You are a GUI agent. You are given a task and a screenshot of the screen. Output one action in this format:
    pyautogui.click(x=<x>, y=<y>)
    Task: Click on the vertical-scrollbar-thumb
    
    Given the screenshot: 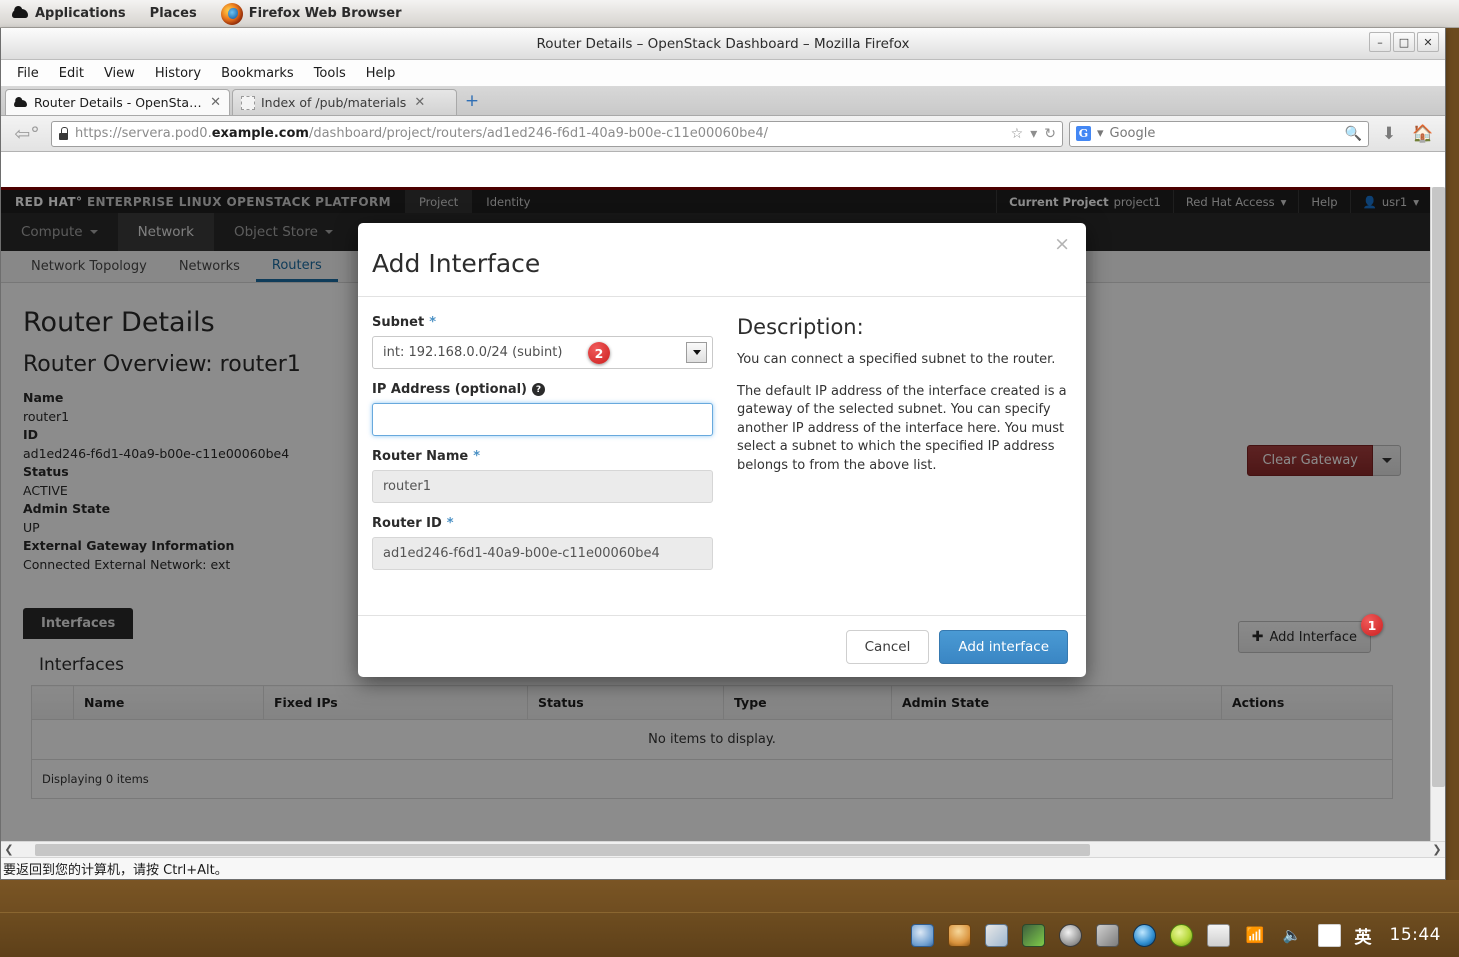 What is the action you would take?
    pyautogui.click(x=1438, y=487)
    